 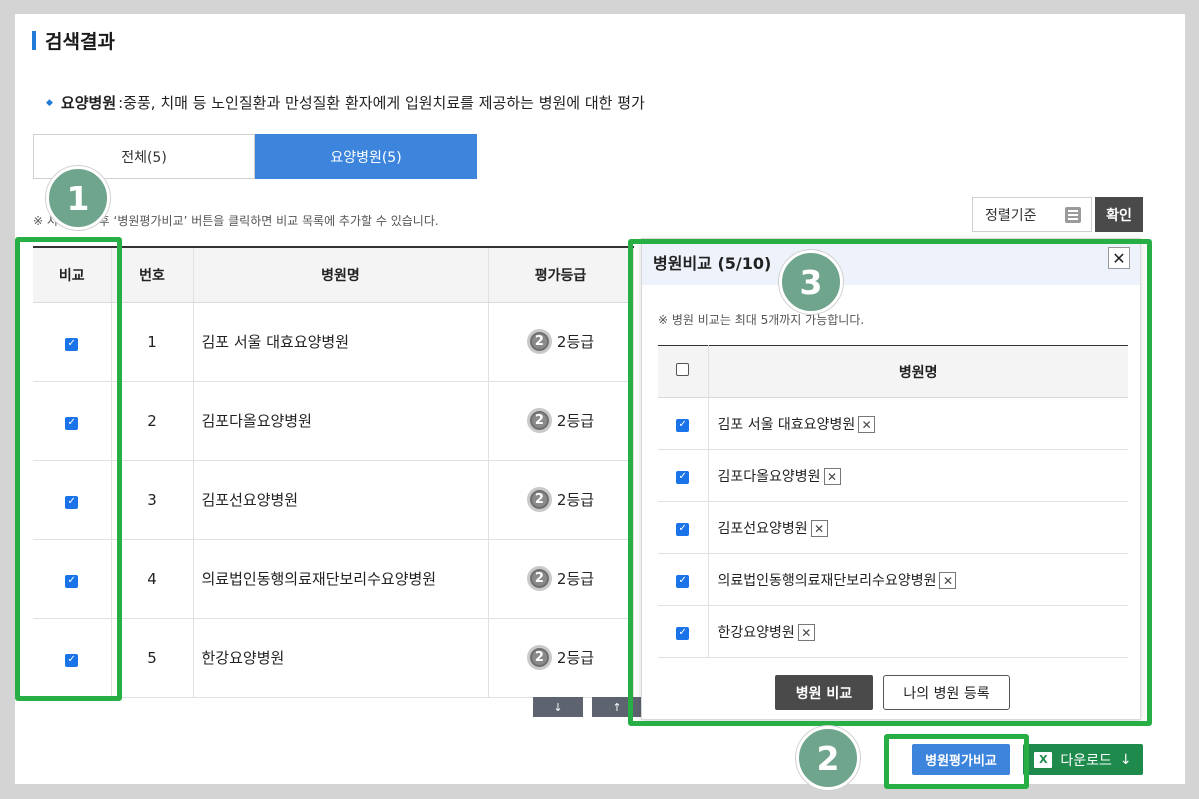 I want to click on hospital-name: 김포선요양병원, so click(x=341, y=500).